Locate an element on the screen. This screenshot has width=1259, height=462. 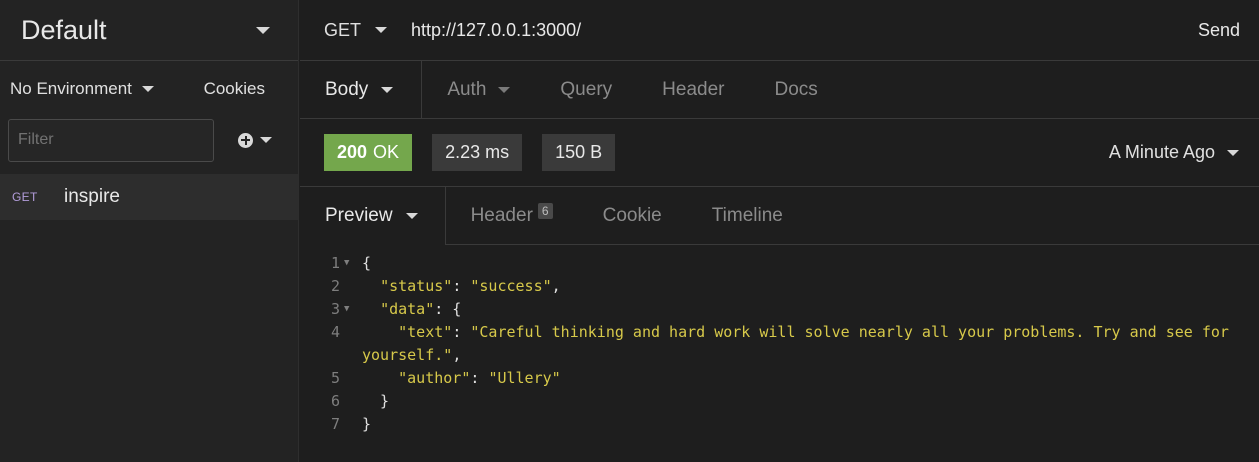
tab-query: Query is located at coordinates (586, 89).